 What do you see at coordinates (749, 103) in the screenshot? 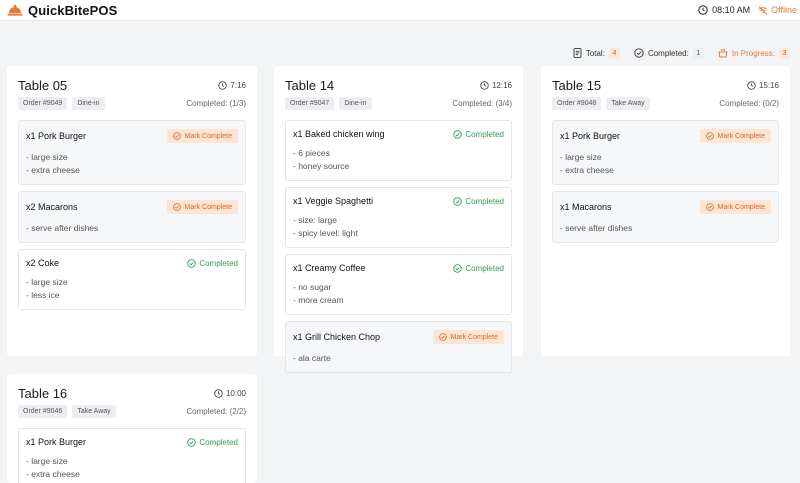
I see `completed-progress: Completed: (0/2)` at bounding box center [749, 103].